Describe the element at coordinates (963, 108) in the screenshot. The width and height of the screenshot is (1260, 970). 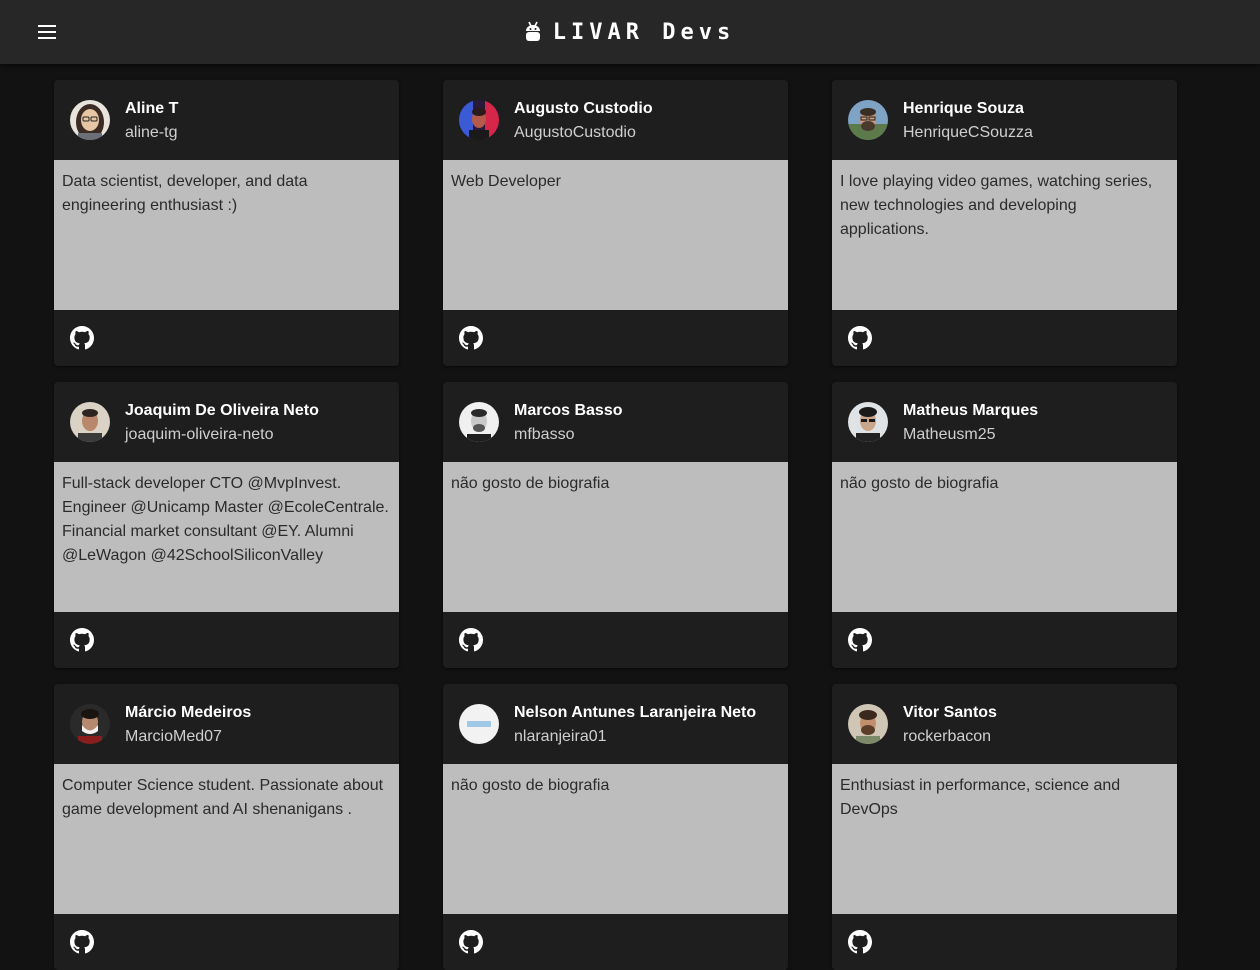
I see `dev-name: Henrique Souza` at that location.